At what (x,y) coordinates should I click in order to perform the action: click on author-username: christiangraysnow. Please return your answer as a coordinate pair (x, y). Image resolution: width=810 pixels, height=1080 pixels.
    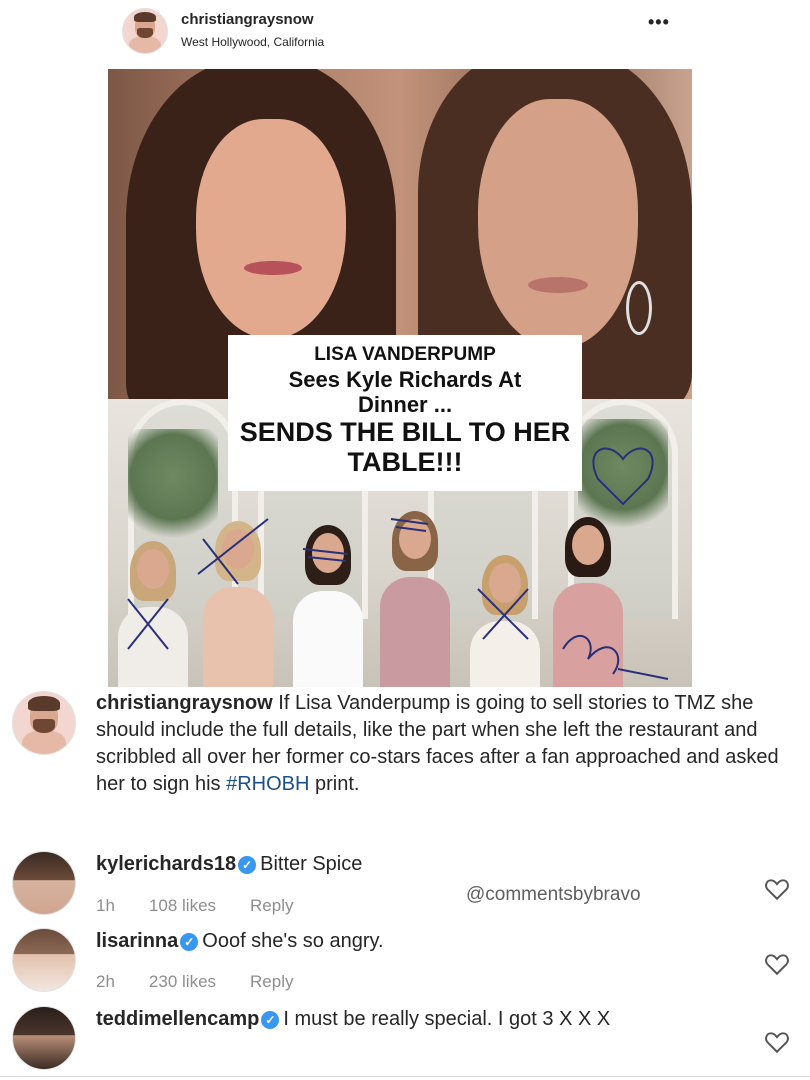
    Looking at the image, I should click on (247, 19).